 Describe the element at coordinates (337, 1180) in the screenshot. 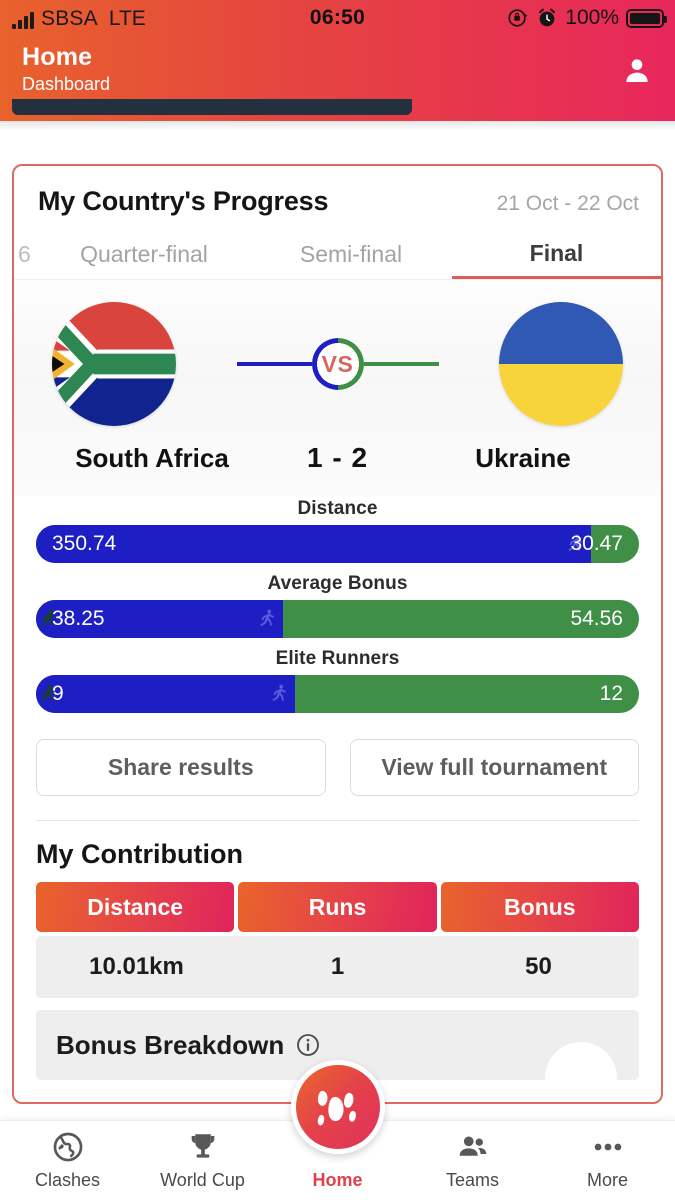

I see `nav-label-home: Home` at that location.